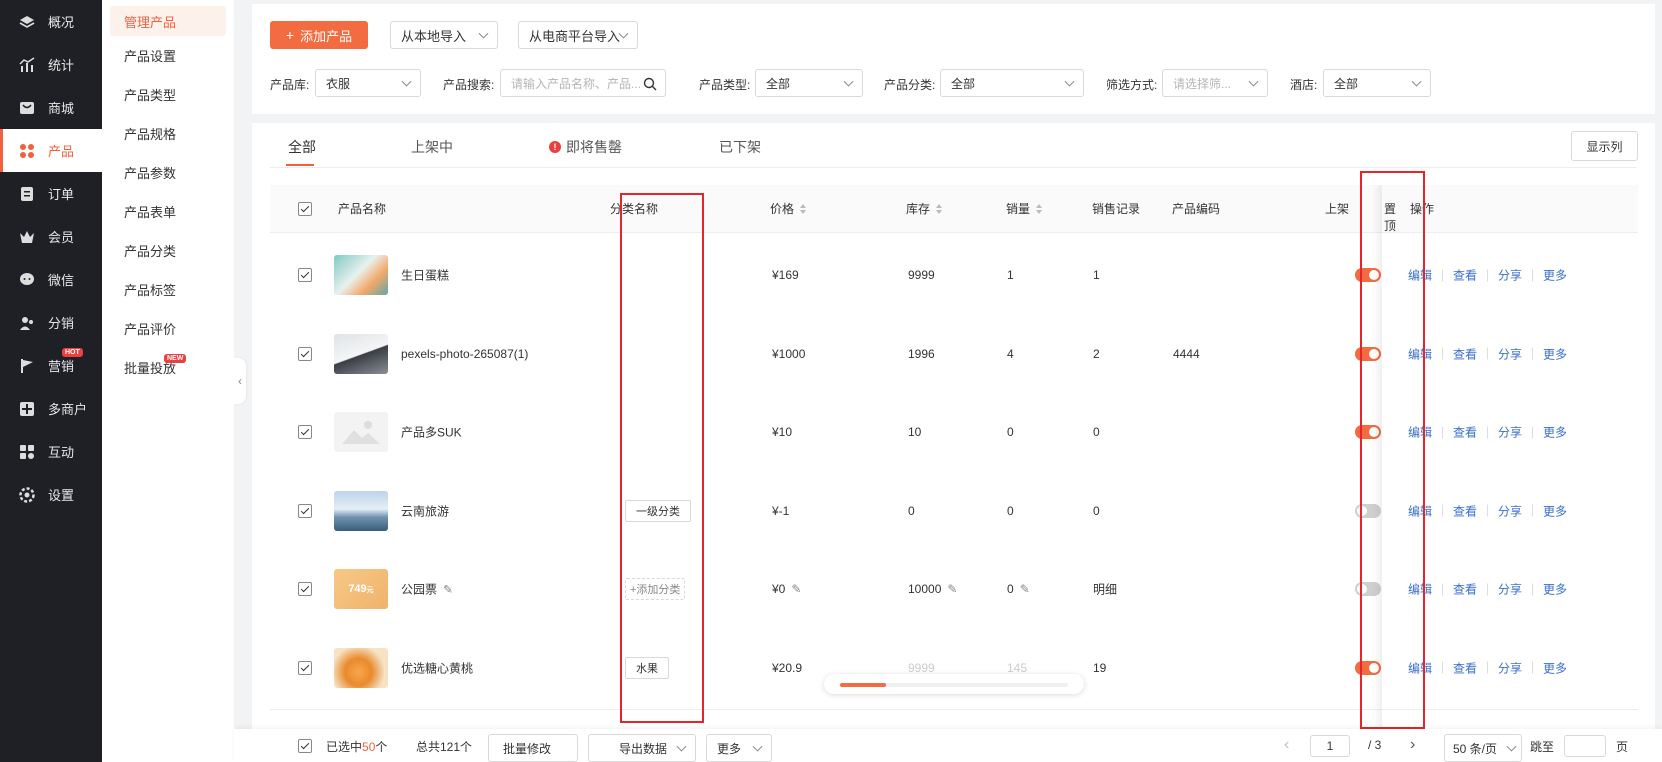 This screenshot has width=1662, height=762. What do you see at coordinates (51, 21) in the screenshot?
I see `sidebar-item-0: 概况` at bounding box center [51, 21].